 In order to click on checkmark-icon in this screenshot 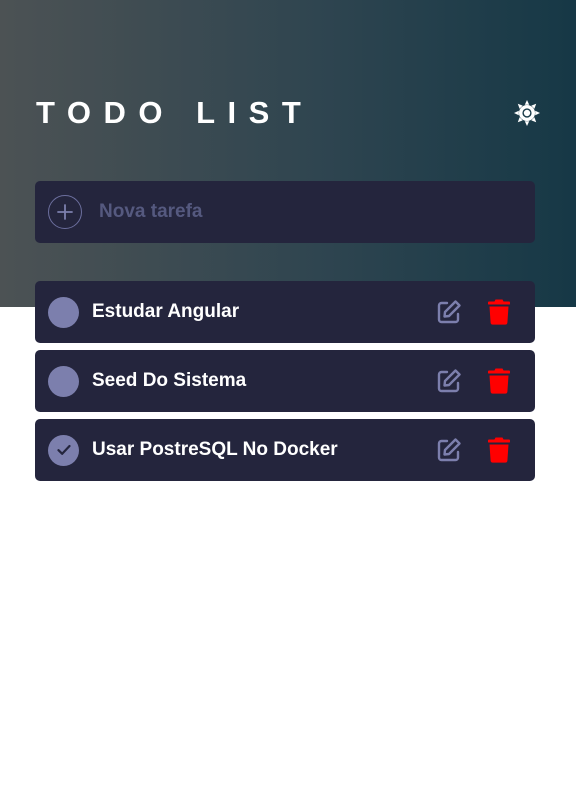, I will do `click(63, 449)`.